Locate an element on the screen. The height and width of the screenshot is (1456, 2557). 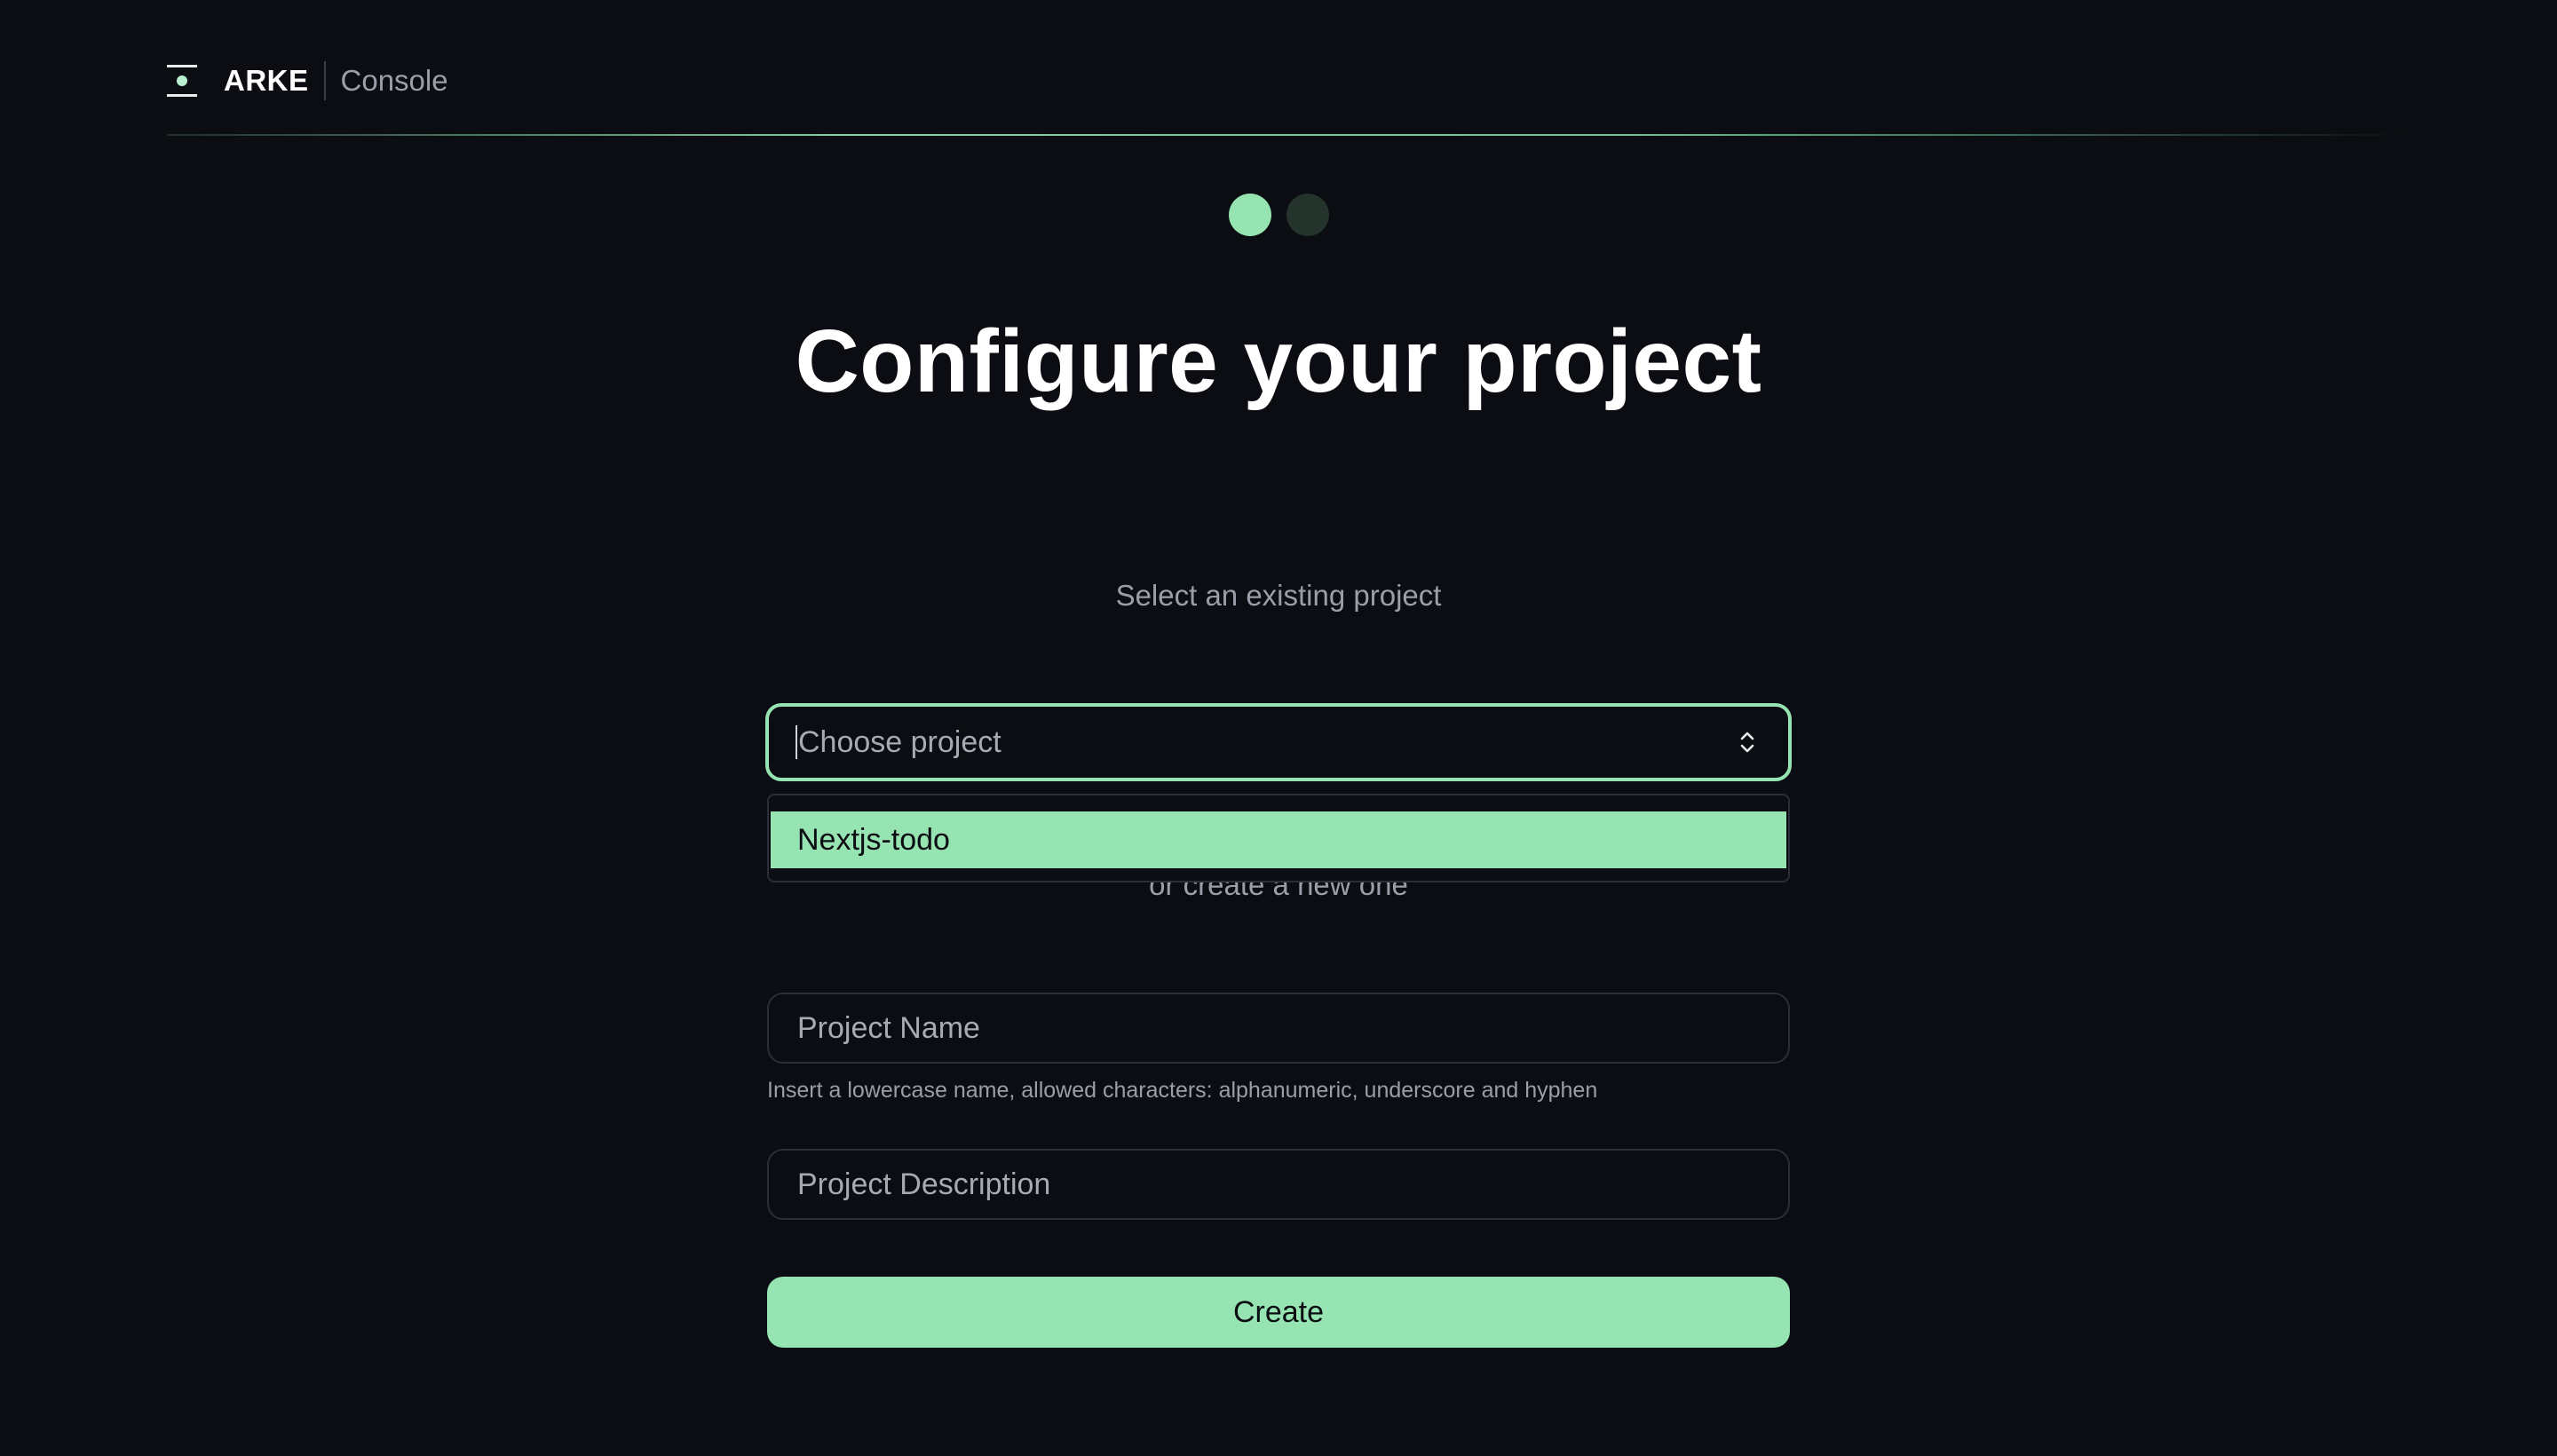
step-2-dot-inactive is located at coordinates (1307, 215).